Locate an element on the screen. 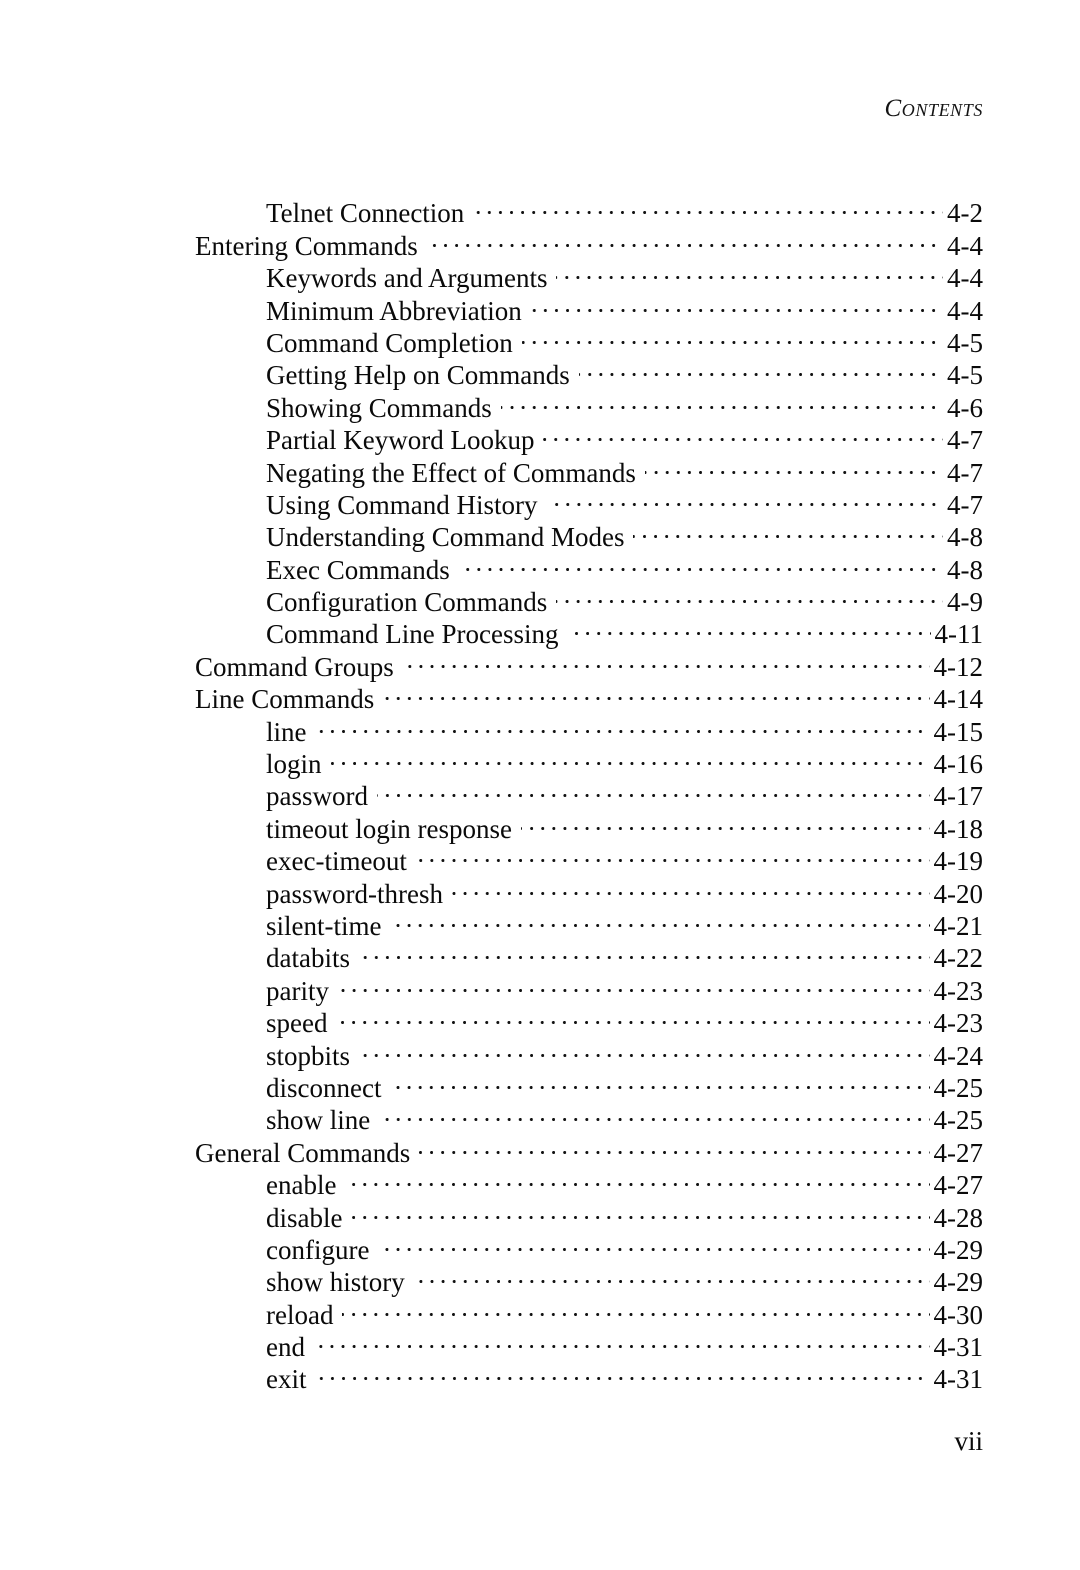 The image size is (1080, 1570). toc-entry-page-number: 4-6 is located at coordinates (965, 407).